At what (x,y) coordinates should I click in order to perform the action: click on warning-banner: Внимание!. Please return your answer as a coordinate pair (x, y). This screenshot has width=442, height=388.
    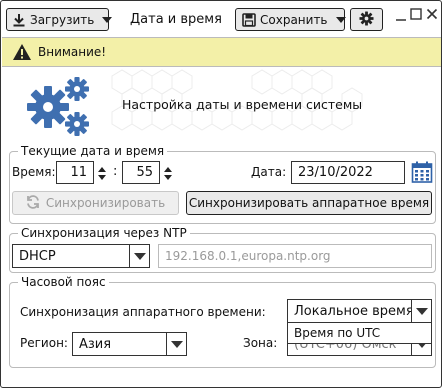
    Looking at the image, I should click on (221, 52).